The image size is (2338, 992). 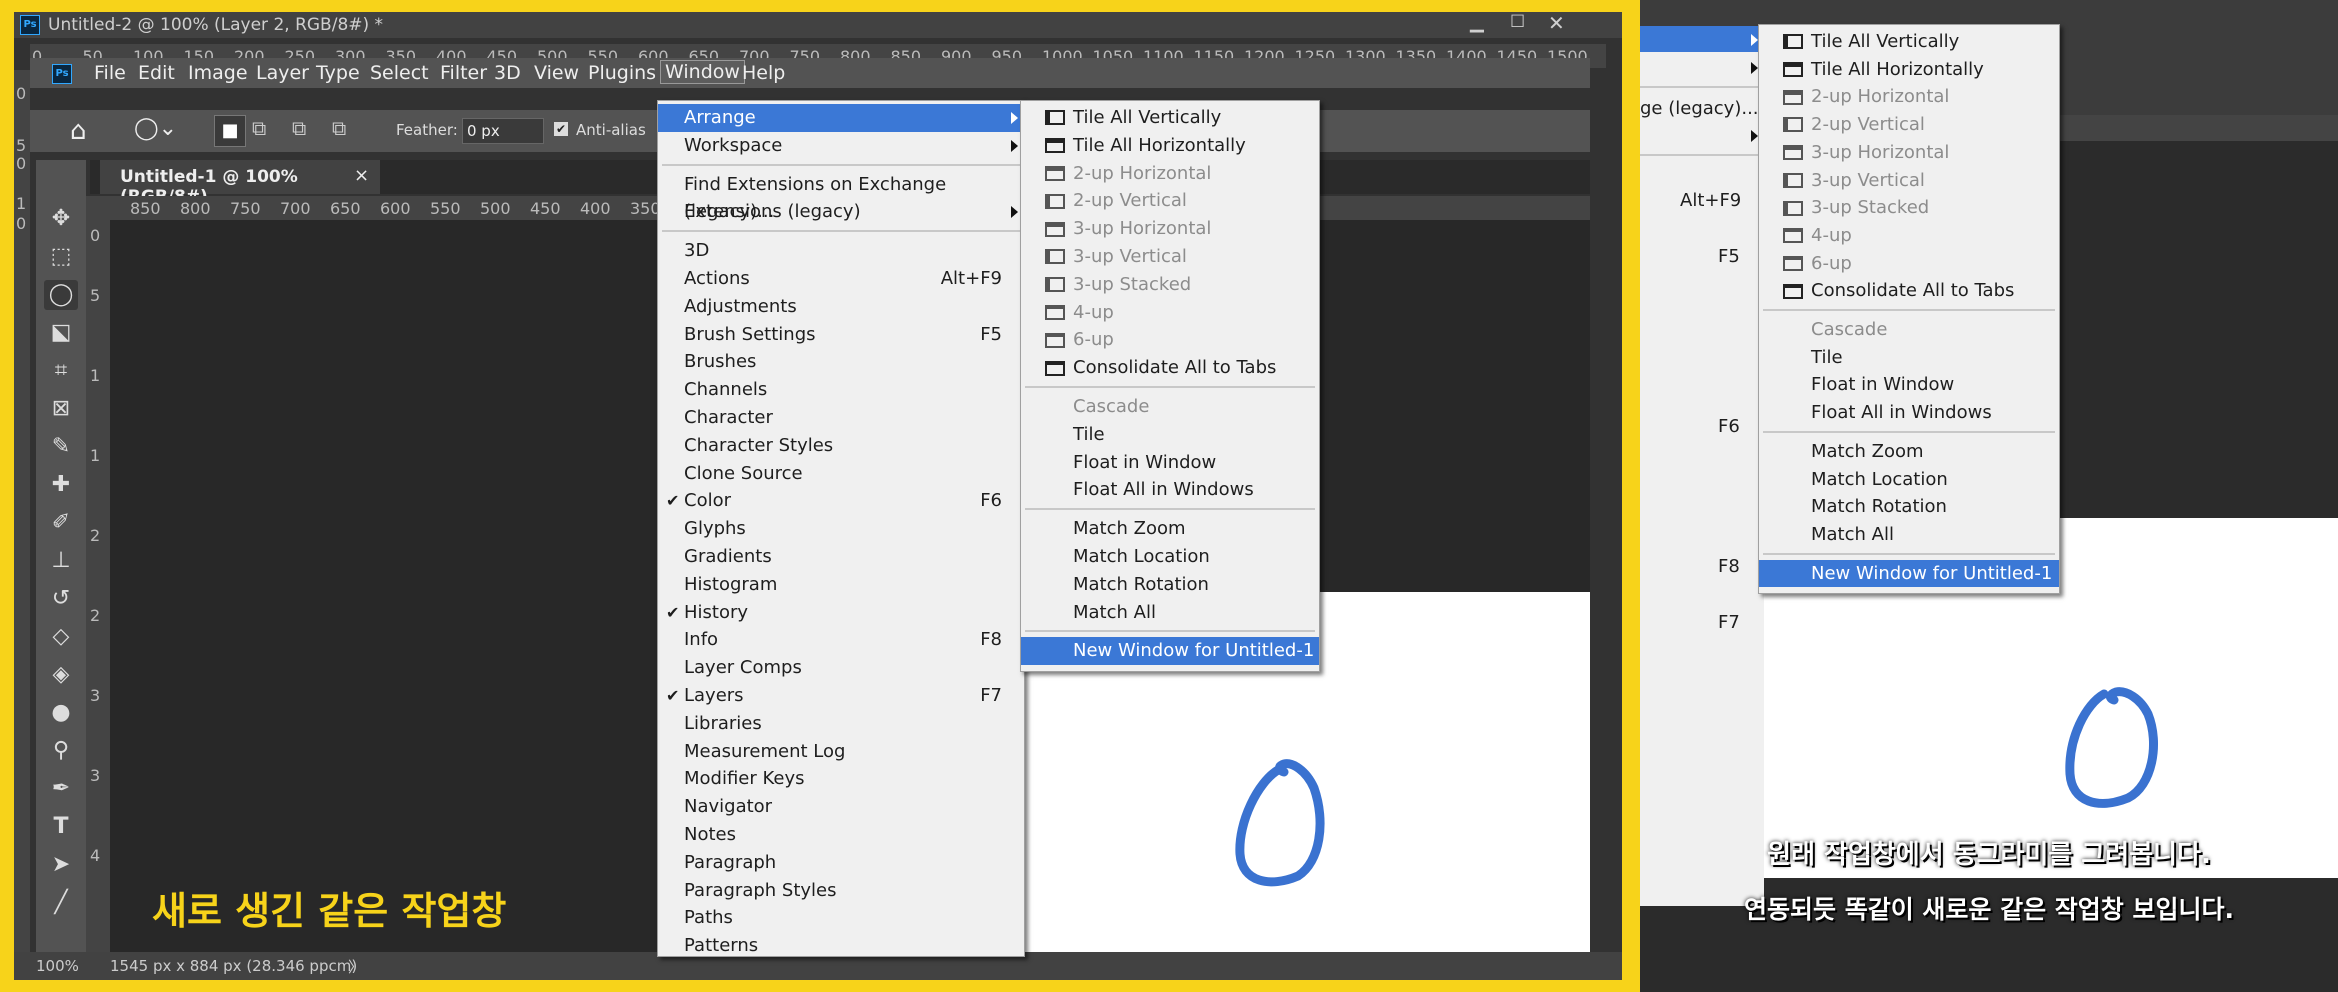 I want to click on frame-tool-icon: ⊠, so click(x=61, y=409).